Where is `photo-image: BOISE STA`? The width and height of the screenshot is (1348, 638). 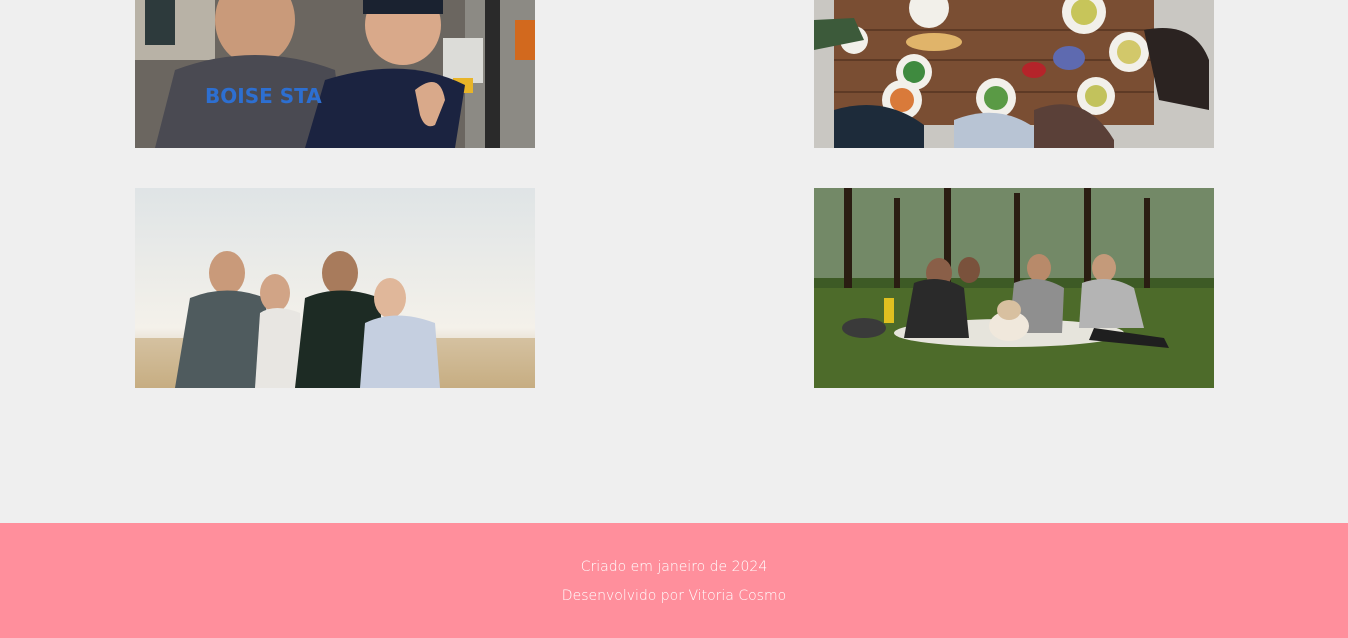
photo-image: BOISE STA is located at coordinates (335, 74).